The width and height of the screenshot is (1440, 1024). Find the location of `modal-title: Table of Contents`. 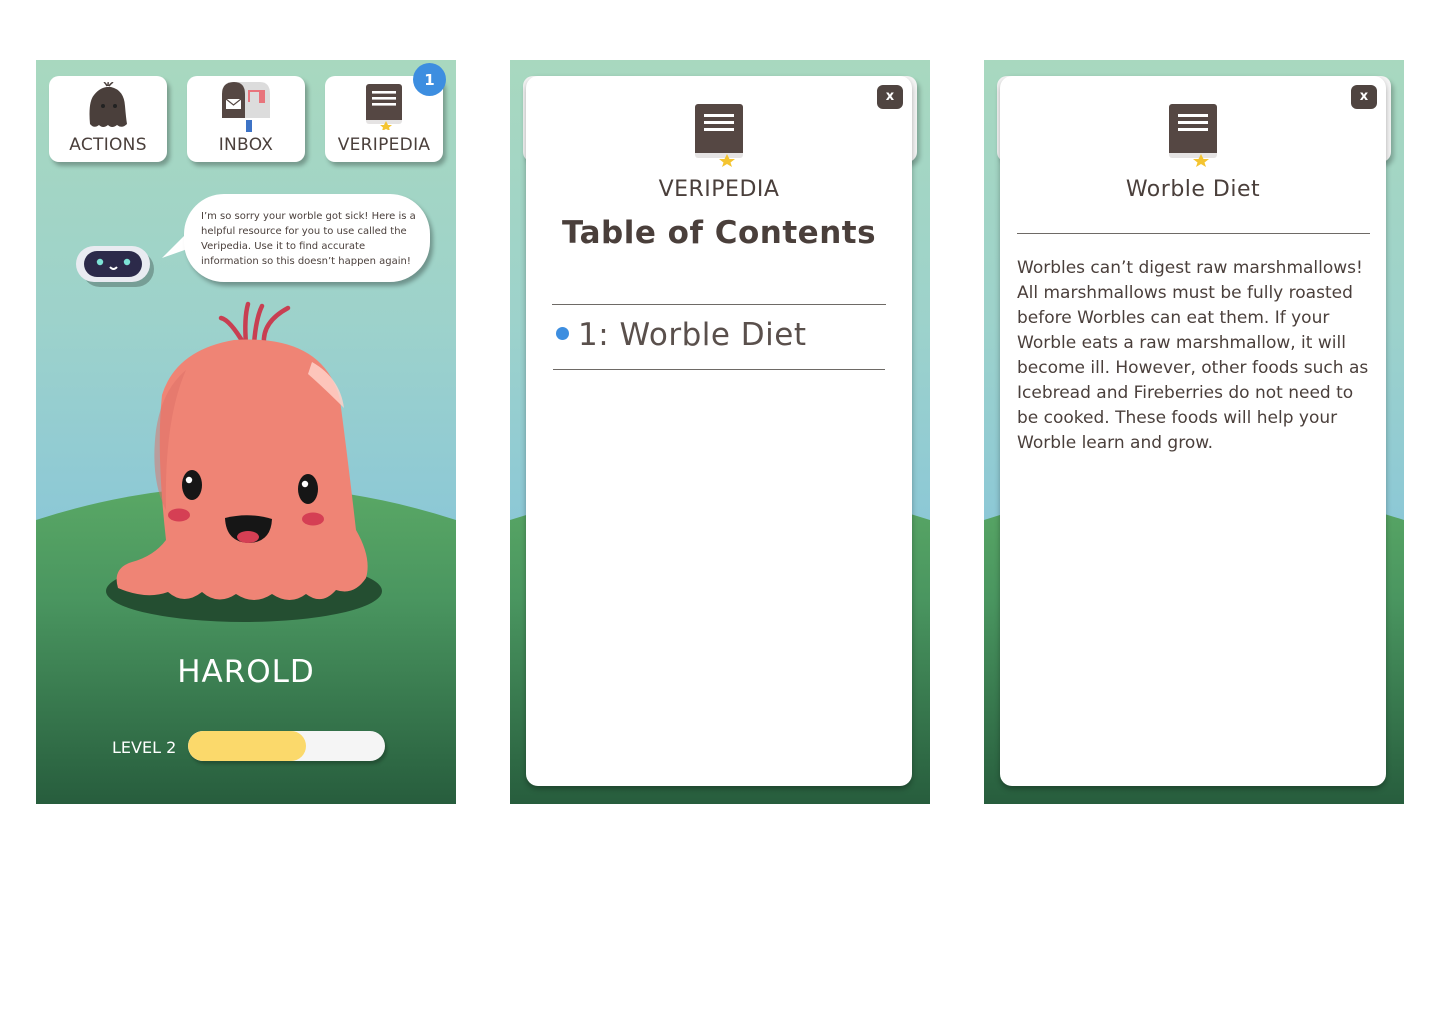

modal-title: Table of Contents is located at coordinates (719, 233).